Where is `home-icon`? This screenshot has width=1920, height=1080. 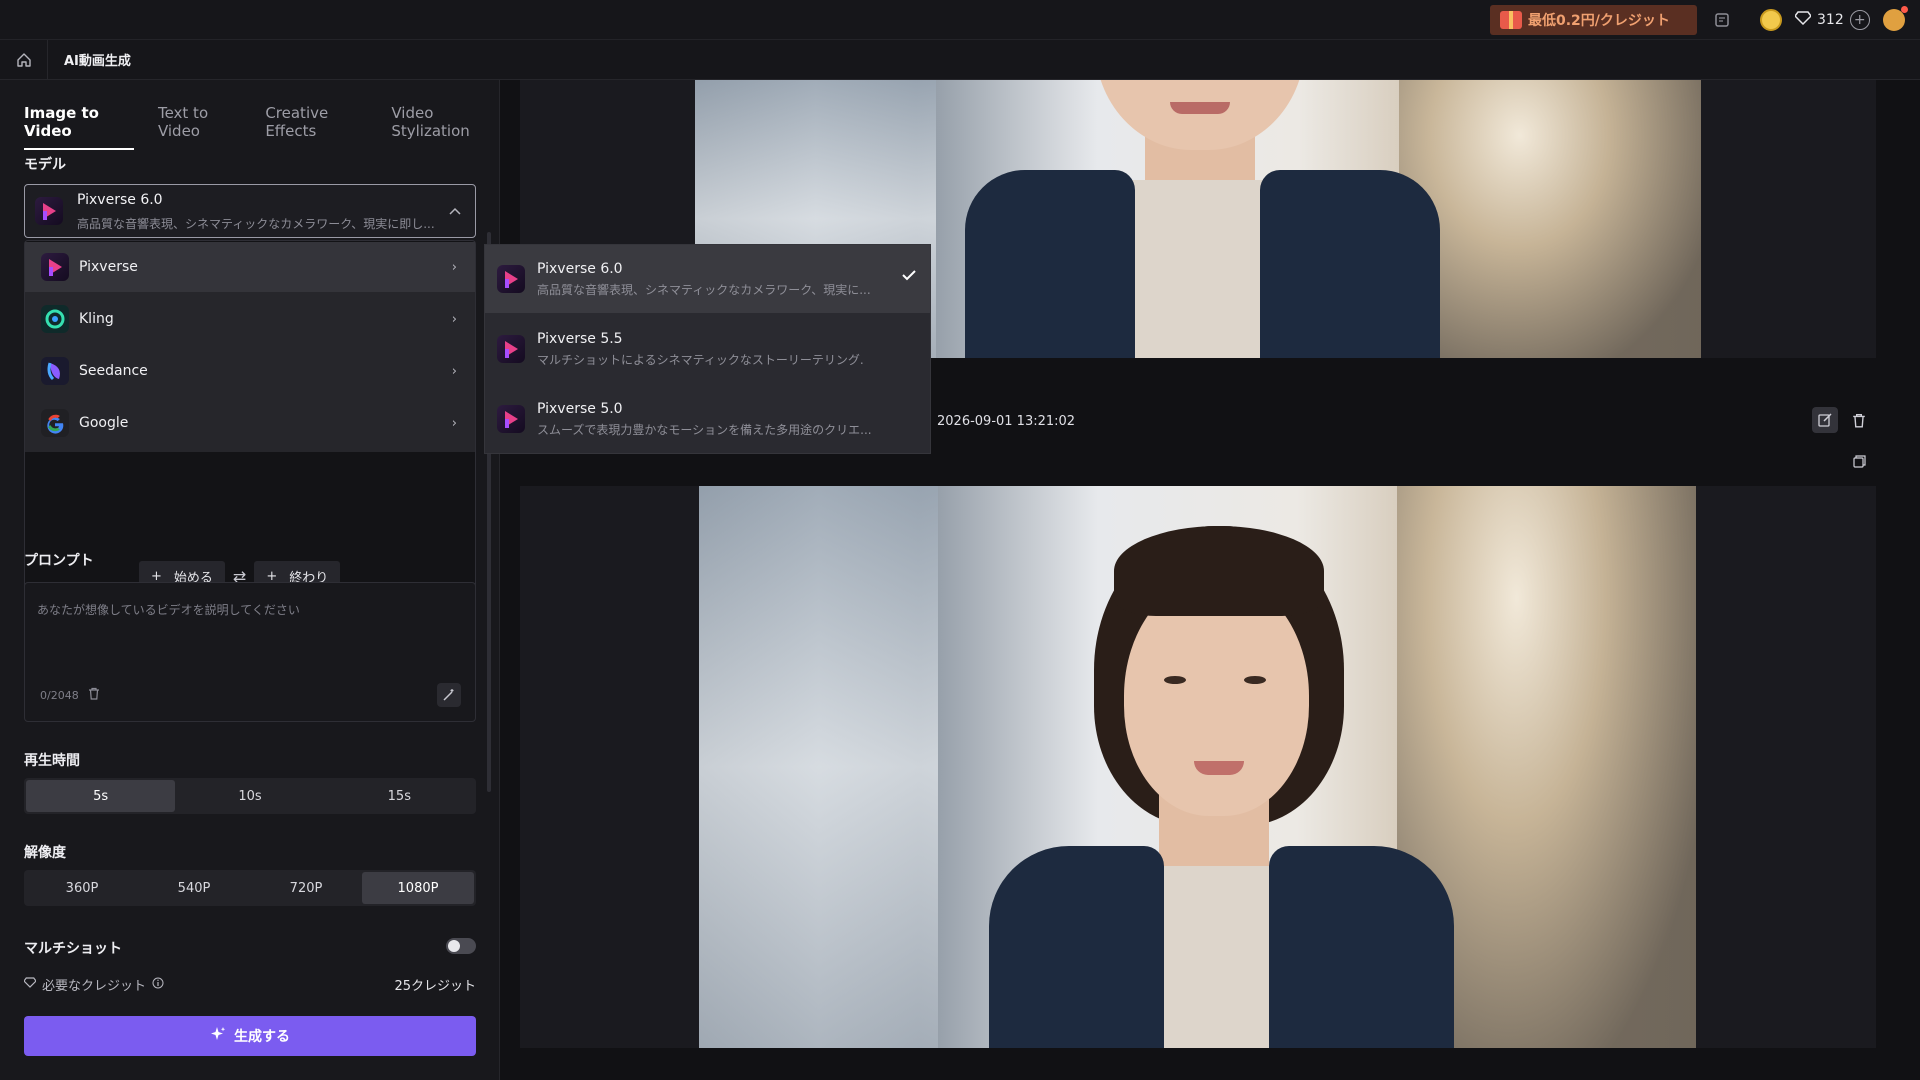 home-icon is located at coordinates (23, 59).